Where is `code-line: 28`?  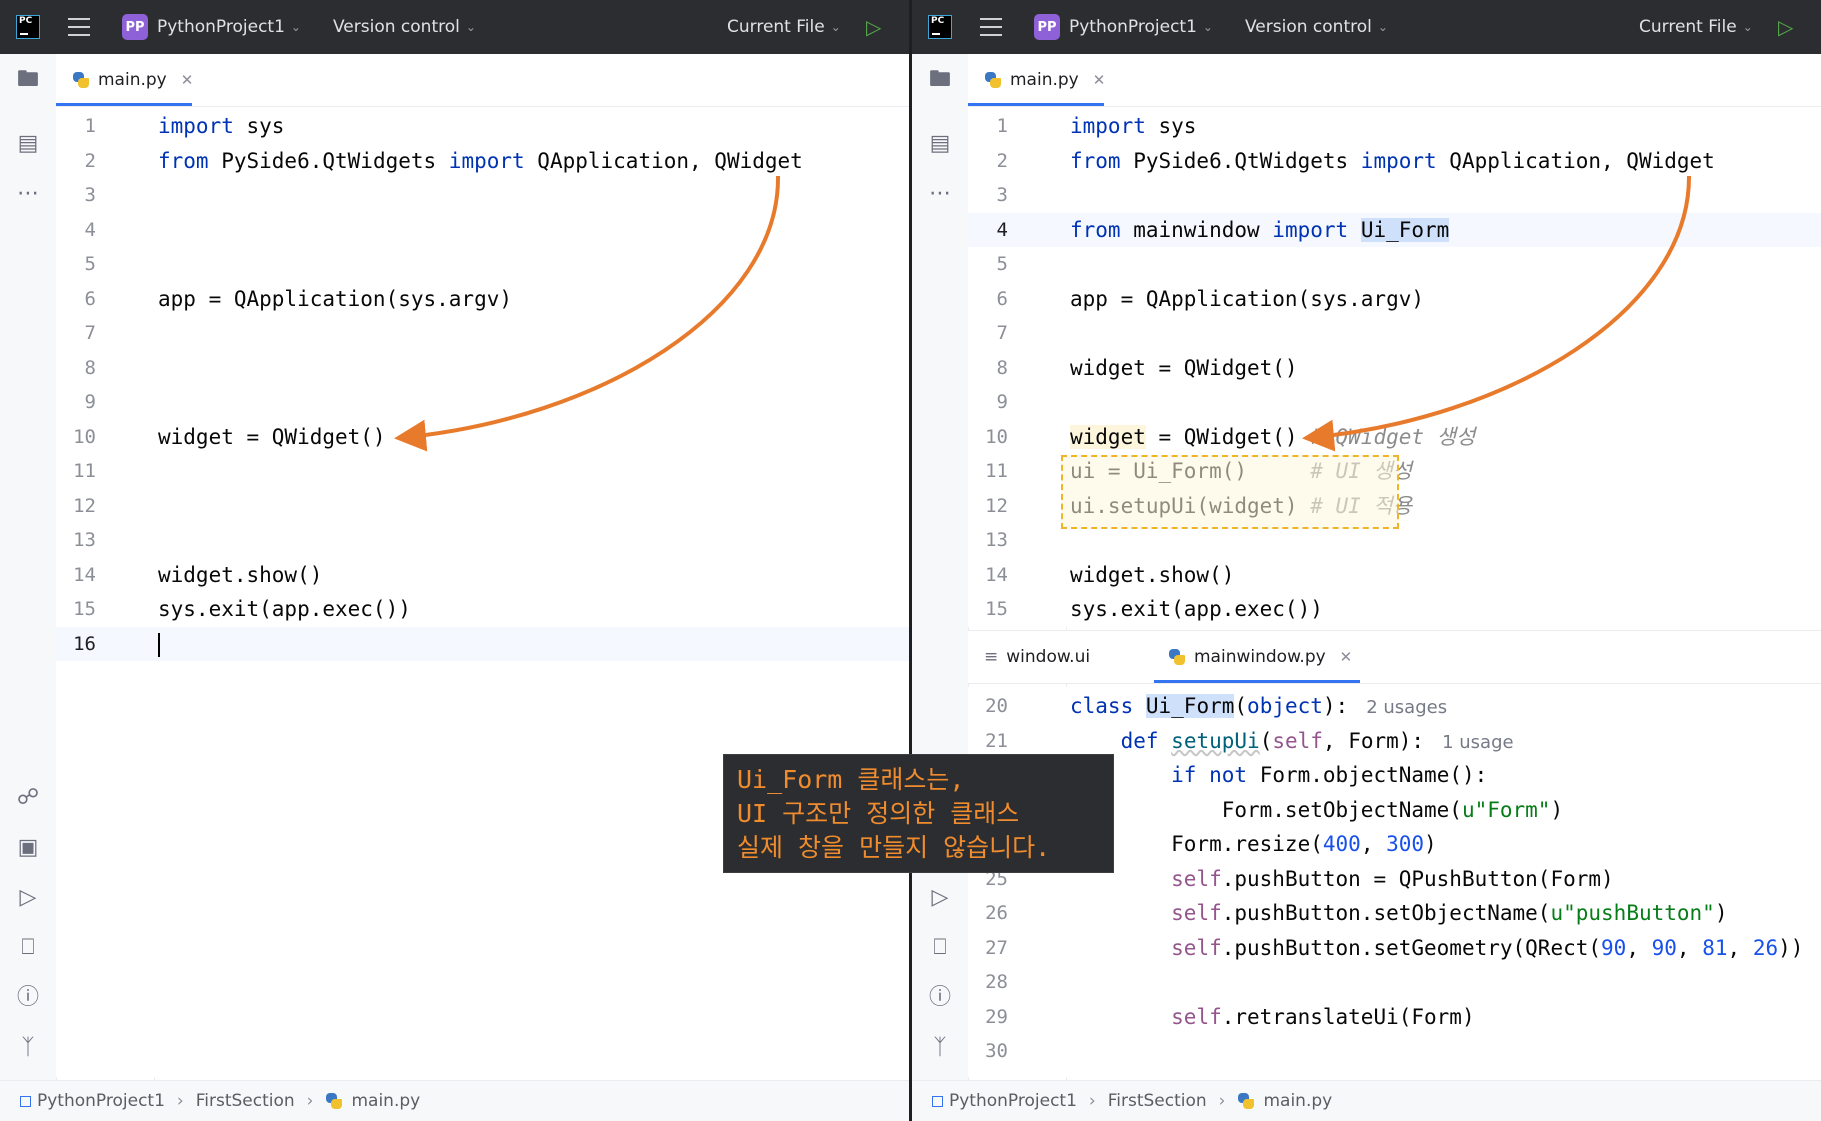
code-line: 28 is located at coordinates (1394, 982).